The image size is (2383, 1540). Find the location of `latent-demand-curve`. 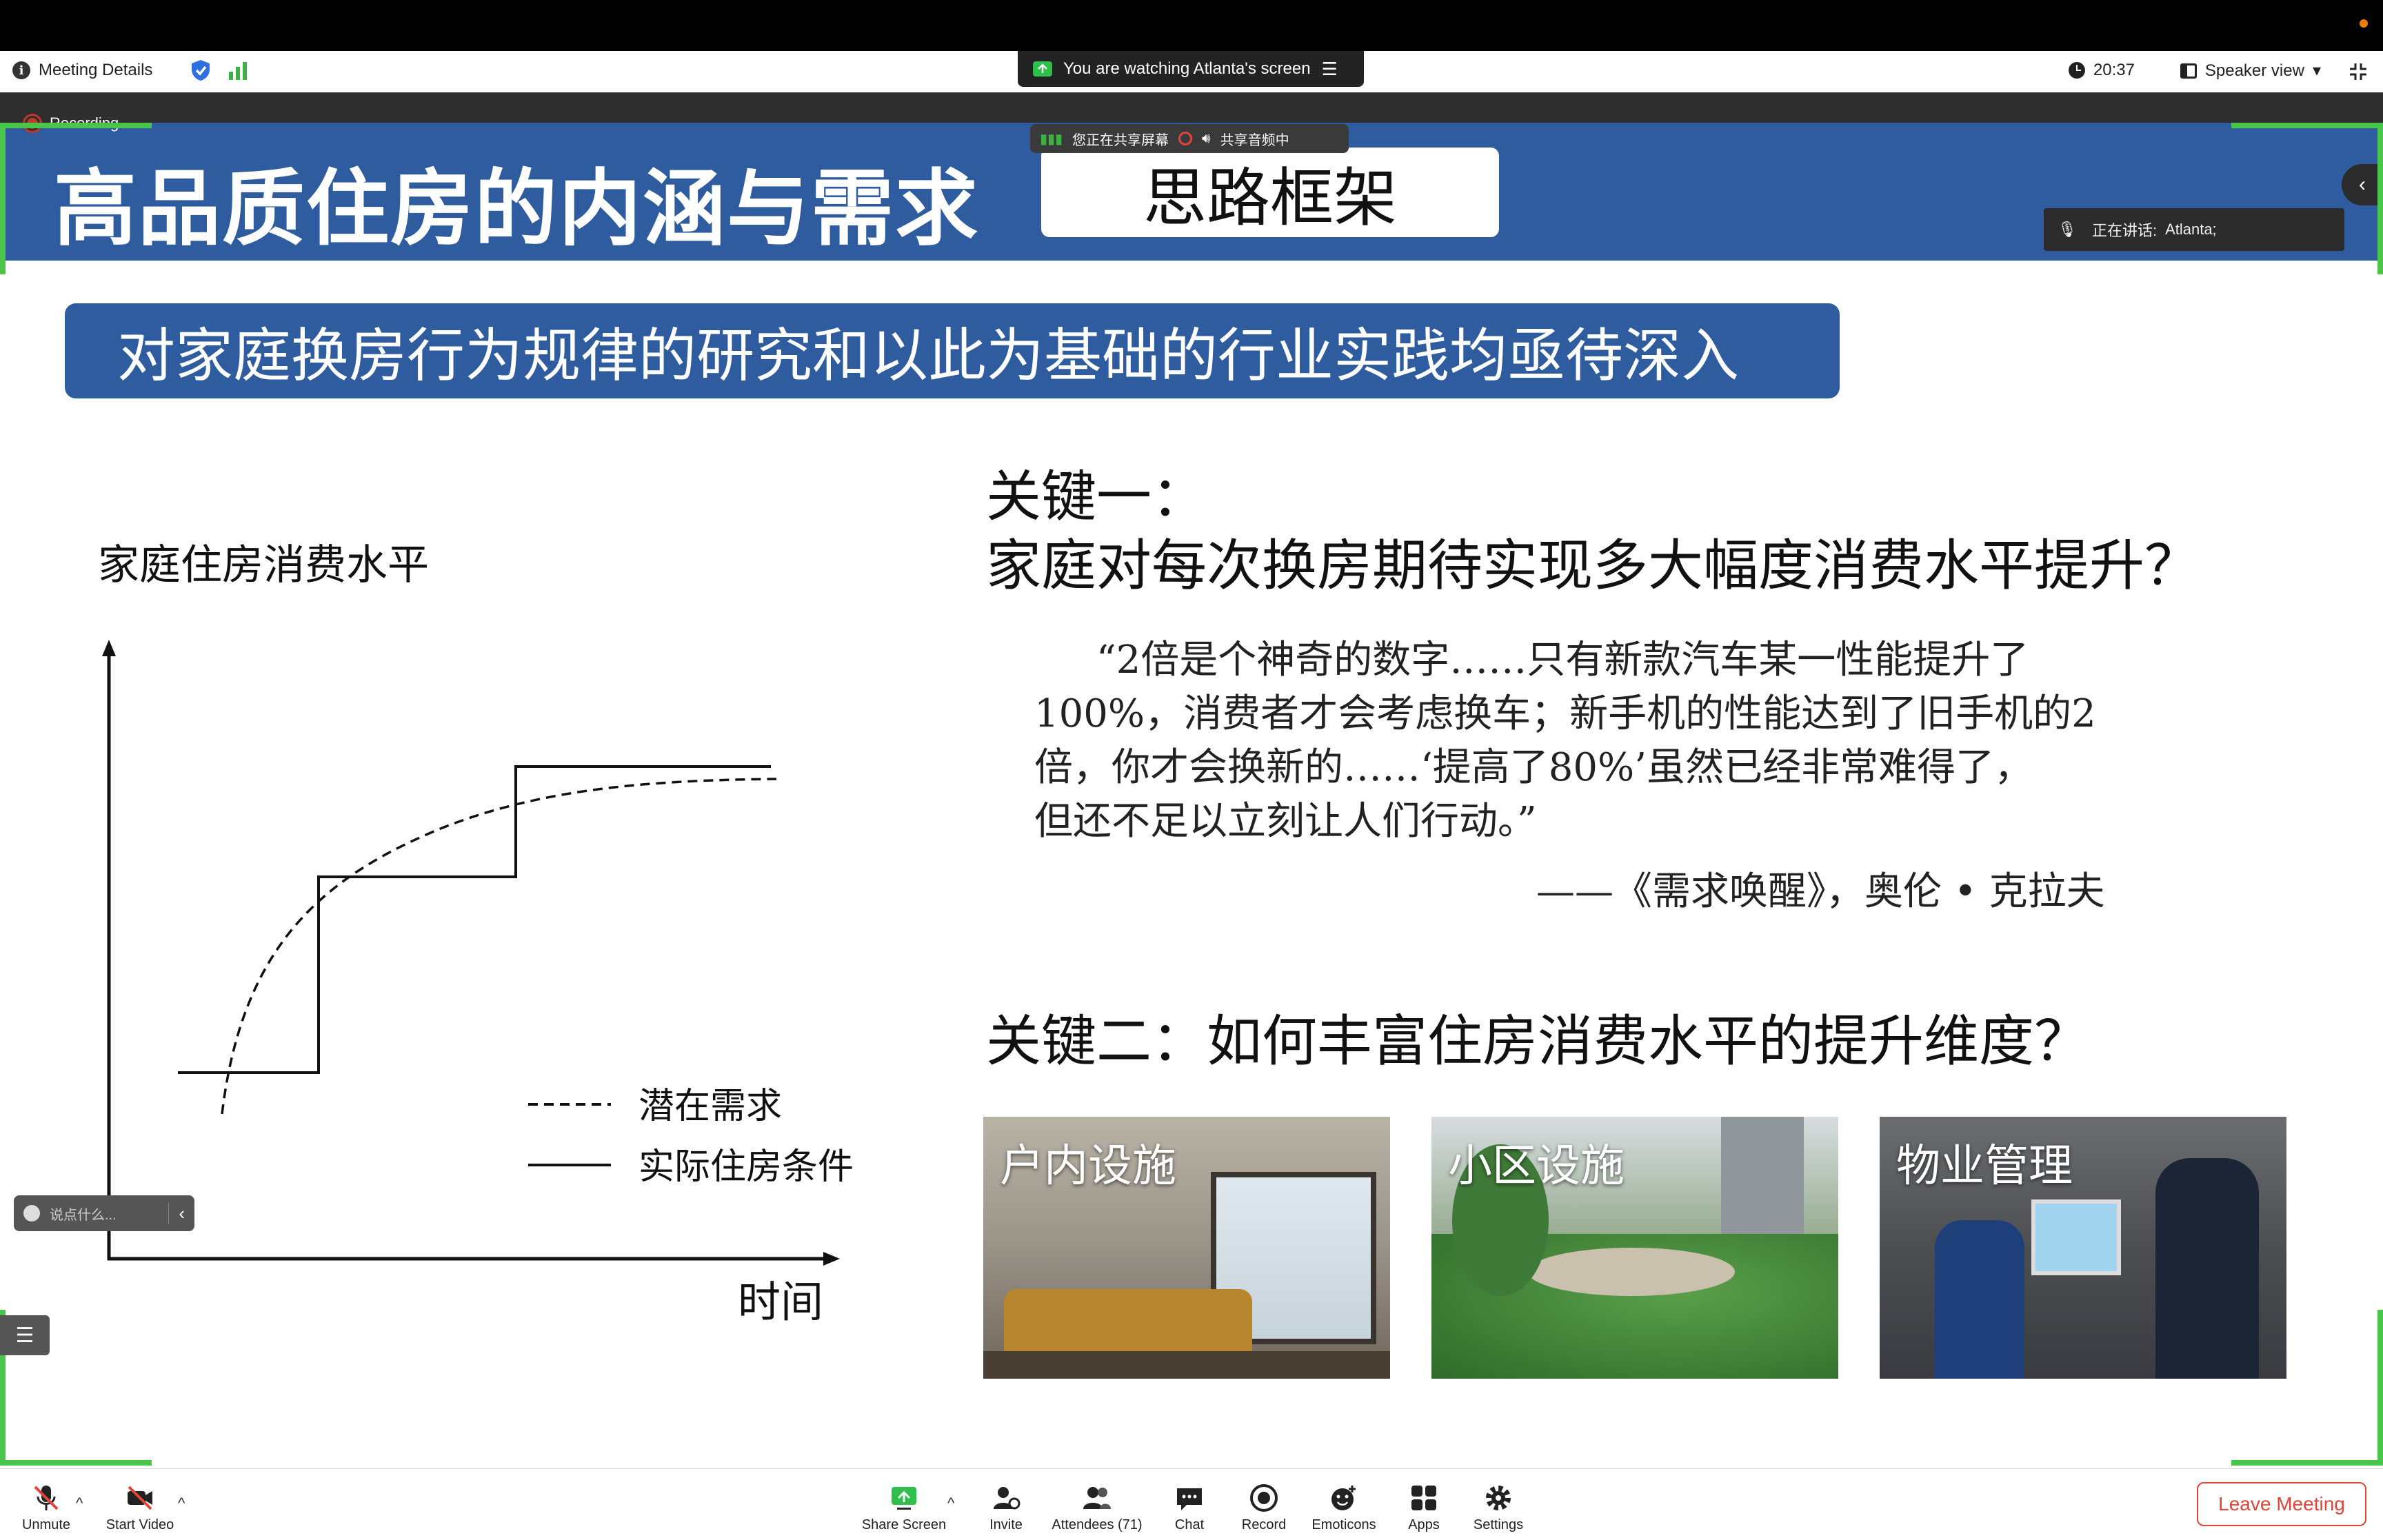

latent-demand-curve is located at coordinates (499, 947).